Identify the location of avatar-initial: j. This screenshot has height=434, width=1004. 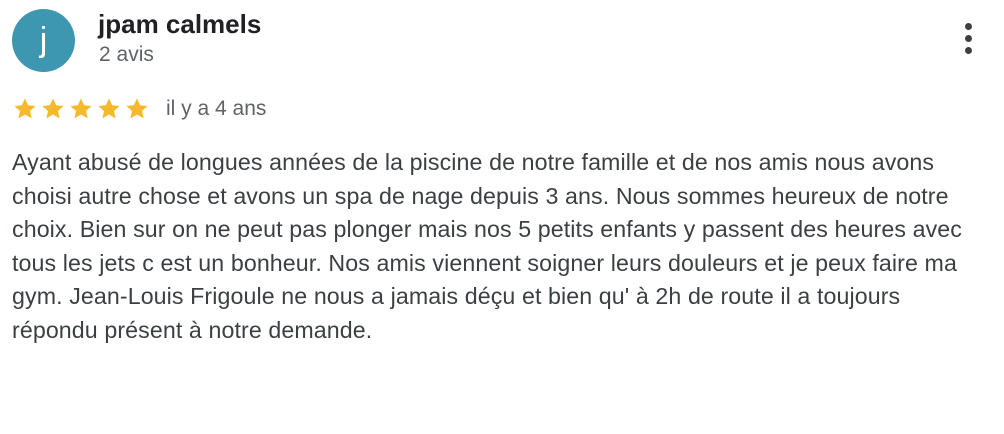
(43, 40).